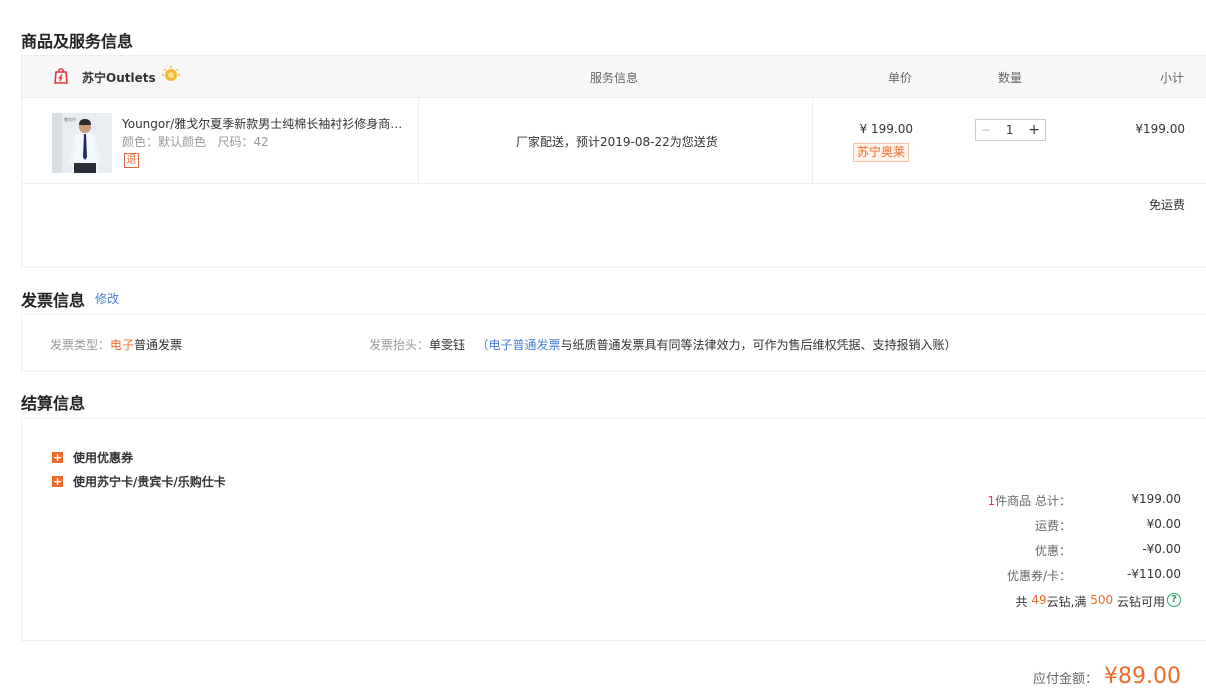 This screenshot has height=690, width=1206. Describe the element at coordinates (1076, 575) in the screenshot. I see `summary-coupon-row: 优惠券/卡： -¥110.00` at that location.